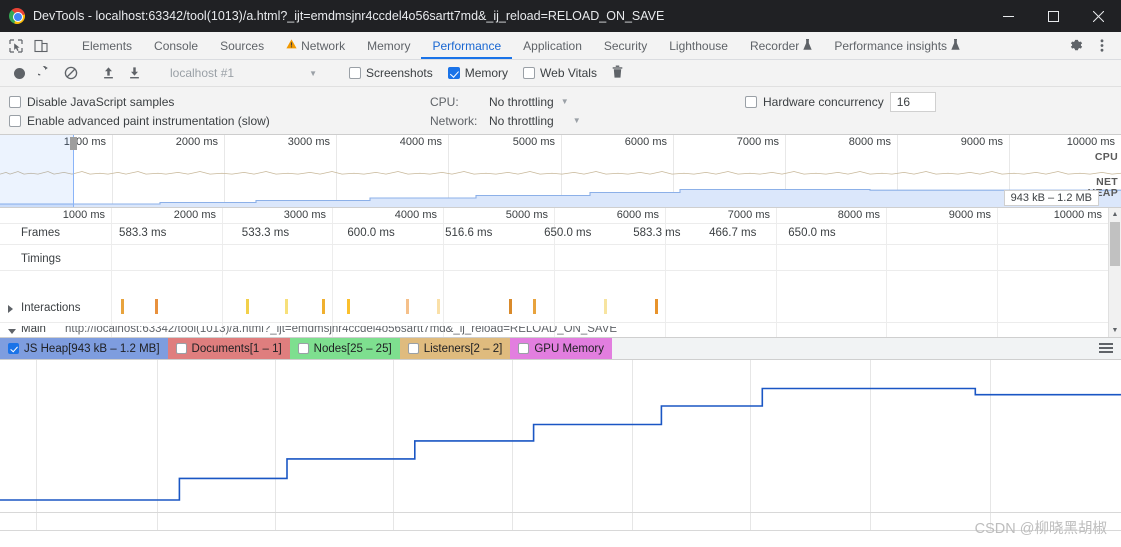 The image size is (1121, 547). I want to click on csdn-watermark: CSDN @柳晓黑胡椒, so click(1040, 529).